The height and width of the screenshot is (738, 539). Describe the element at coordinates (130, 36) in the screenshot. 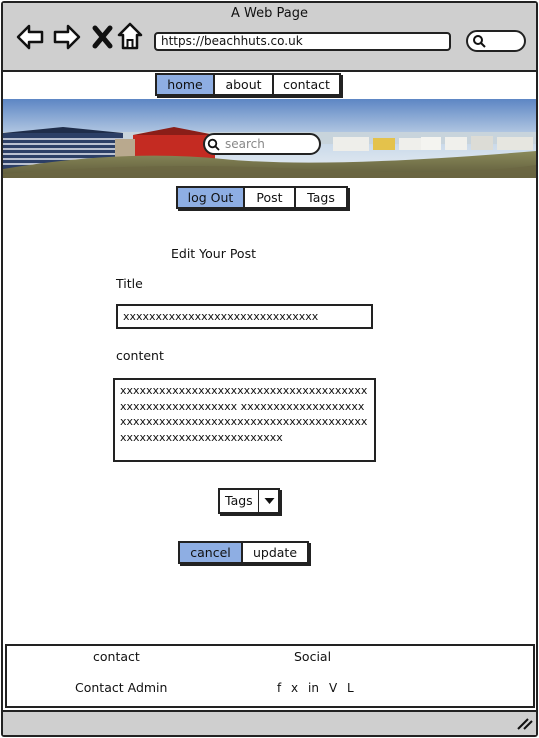

I see `home-icon` at that location.